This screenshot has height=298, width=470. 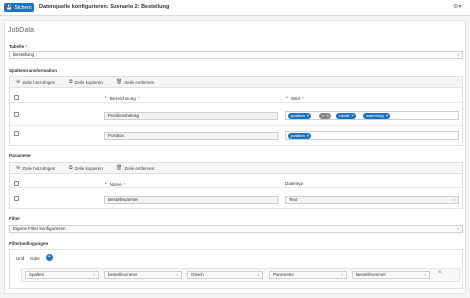 I want to click on col-header-type: Datentyp, so click(x=294, y=183).